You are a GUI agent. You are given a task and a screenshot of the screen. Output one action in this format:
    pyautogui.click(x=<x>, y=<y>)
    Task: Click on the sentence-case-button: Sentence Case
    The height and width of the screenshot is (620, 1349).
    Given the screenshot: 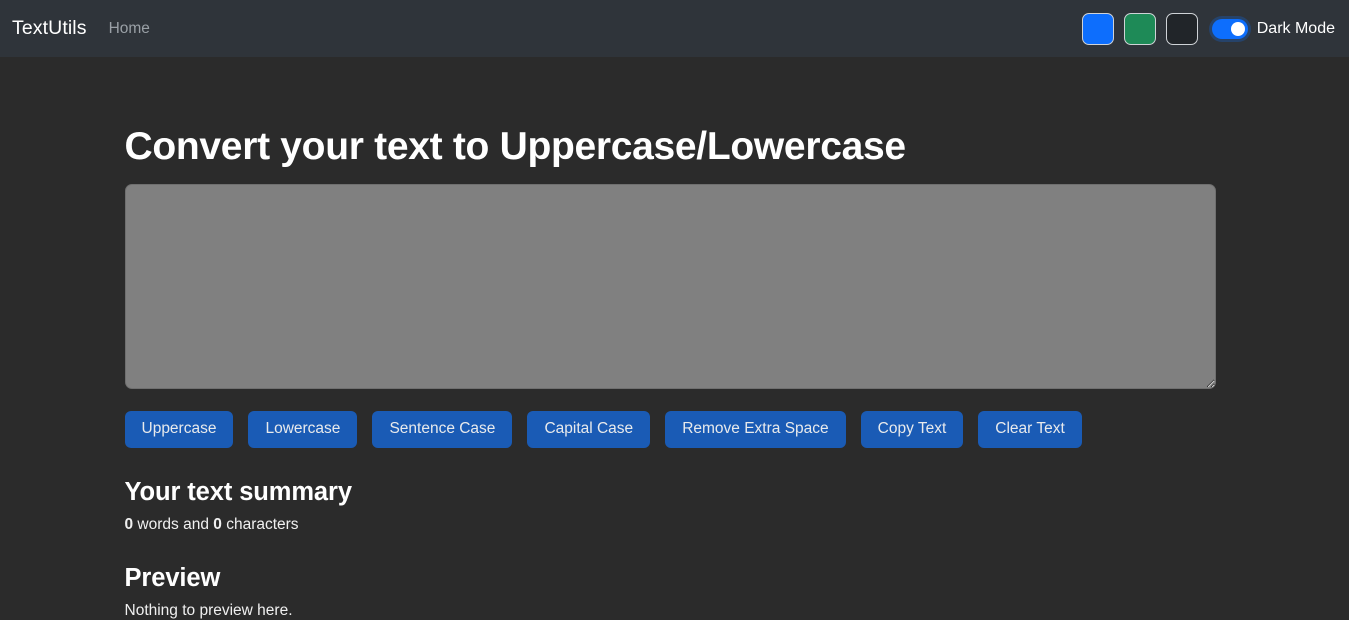 What is the action you would take?
    pyautogui.click(x=442, y=429)
    